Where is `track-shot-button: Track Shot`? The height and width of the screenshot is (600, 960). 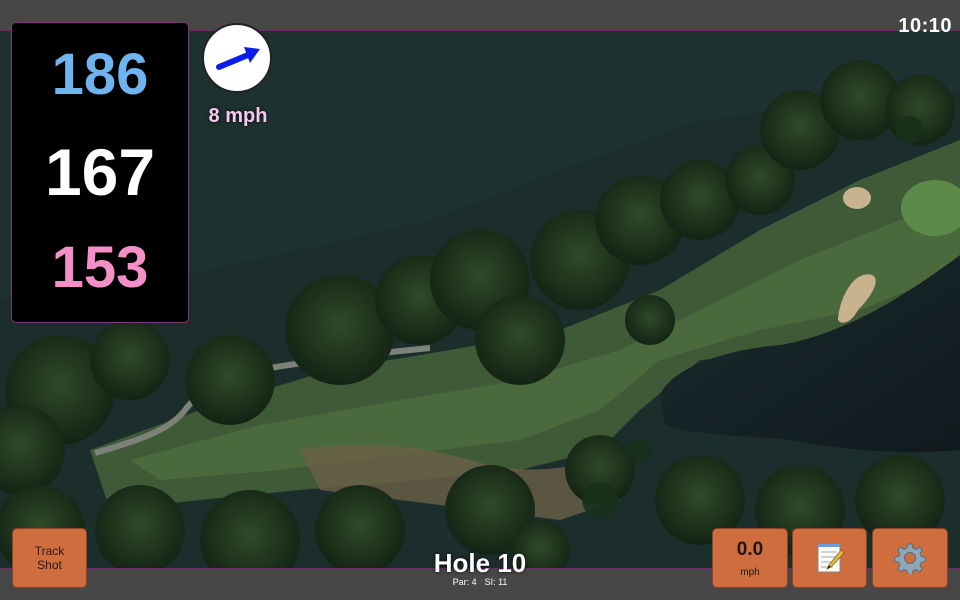
track-shot-button: Track Shot is located at coordinates (49, 558).